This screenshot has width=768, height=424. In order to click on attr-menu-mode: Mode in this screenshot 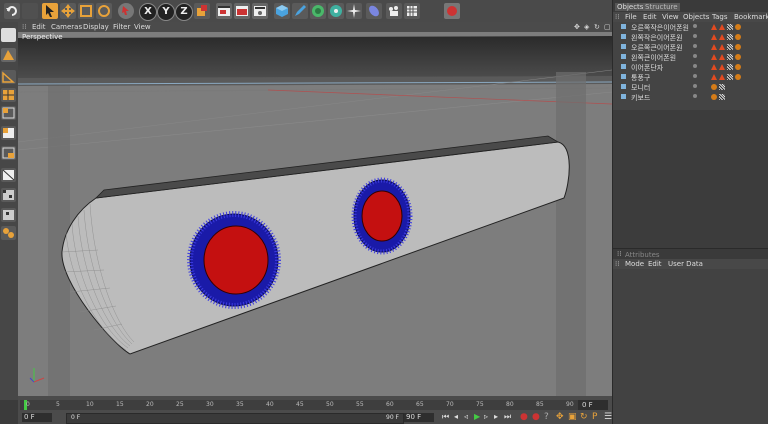, I will do `click(634, 264)`.